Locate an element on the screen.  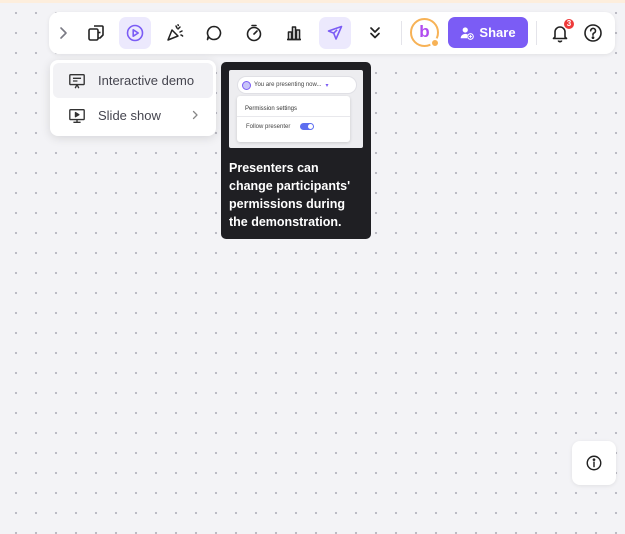
info-icon is located at coordinates (594, 463).